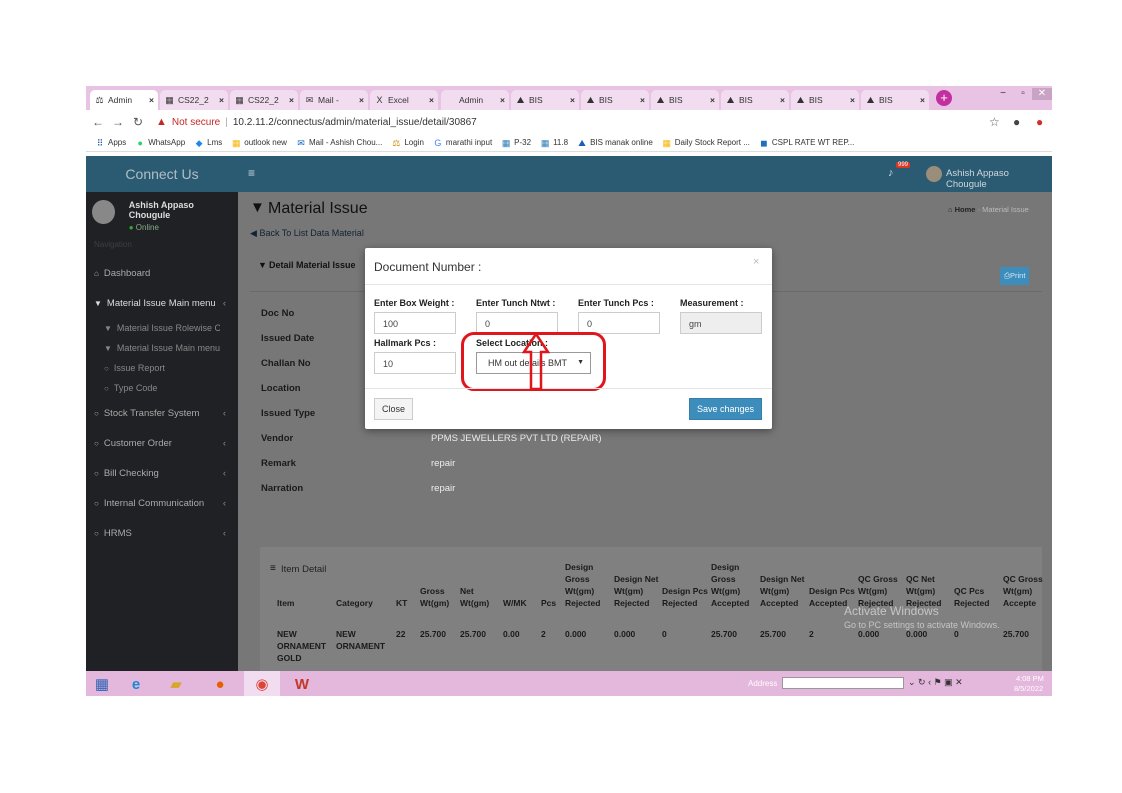  What do you see at coordinates (404, 100) in the screenshot?
I see `browser-tab: X Excel ×` at bounding box center [404, 100].